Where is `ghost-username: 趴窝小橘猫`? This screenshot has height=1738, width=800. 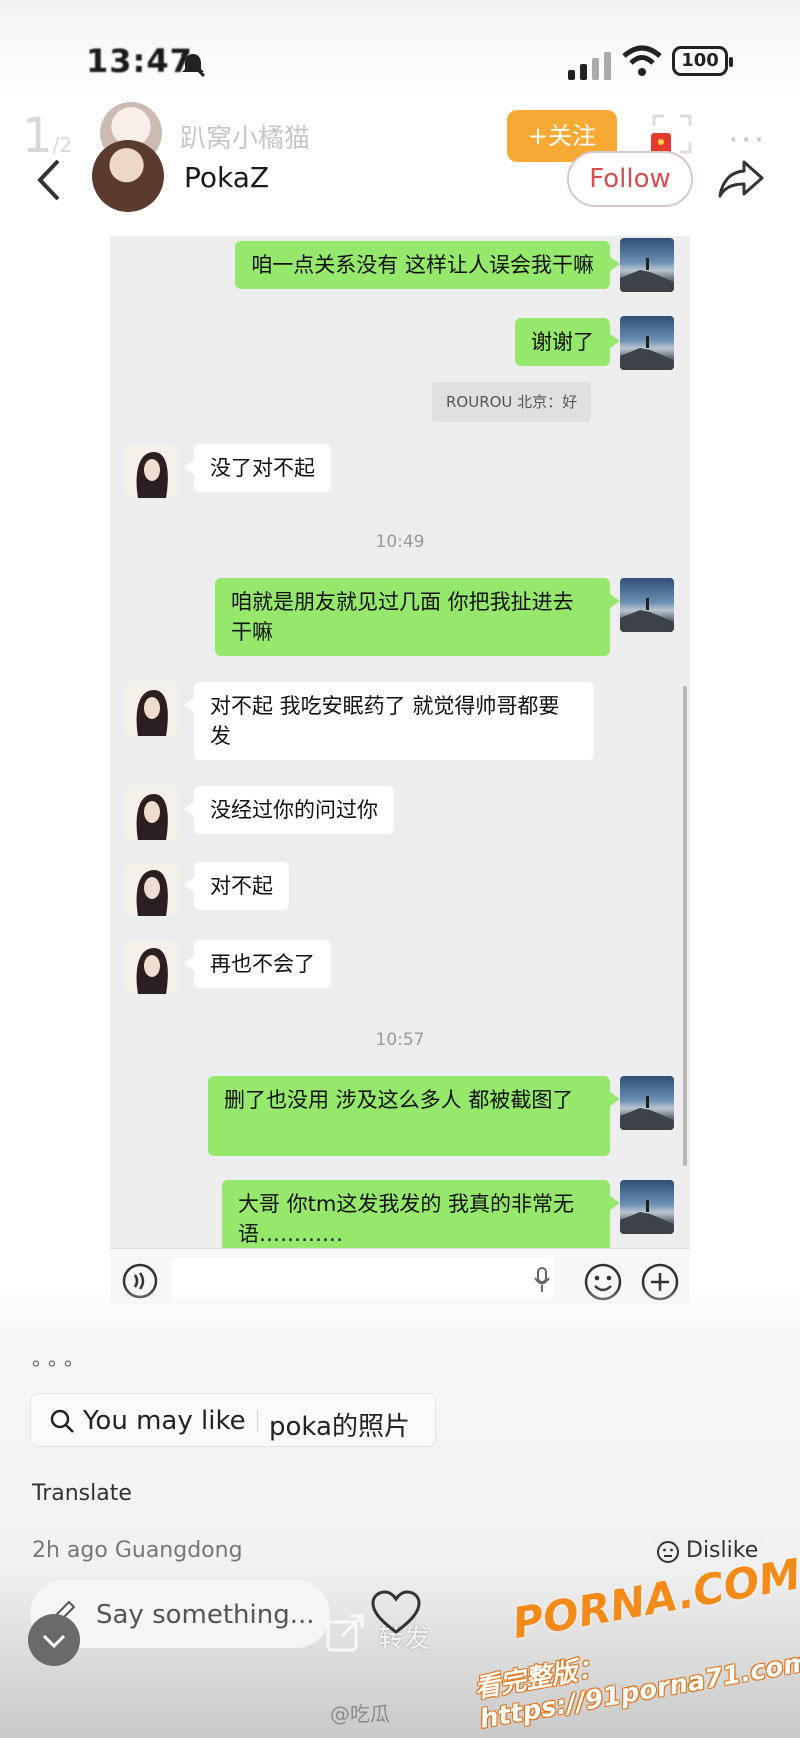 ghost-username: 趴窝小橘猫 is located at coordinates (245, 139).